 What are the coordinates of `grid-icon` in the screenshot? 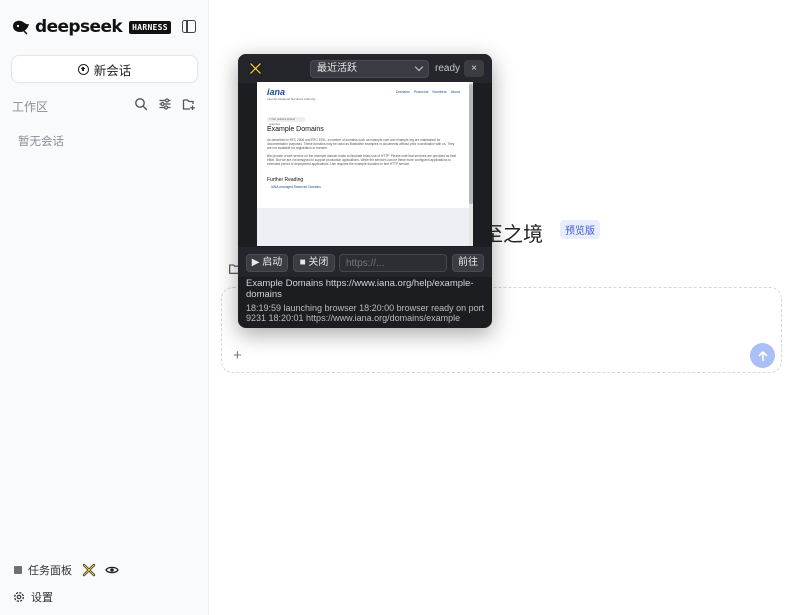 It's located at (18, 570).